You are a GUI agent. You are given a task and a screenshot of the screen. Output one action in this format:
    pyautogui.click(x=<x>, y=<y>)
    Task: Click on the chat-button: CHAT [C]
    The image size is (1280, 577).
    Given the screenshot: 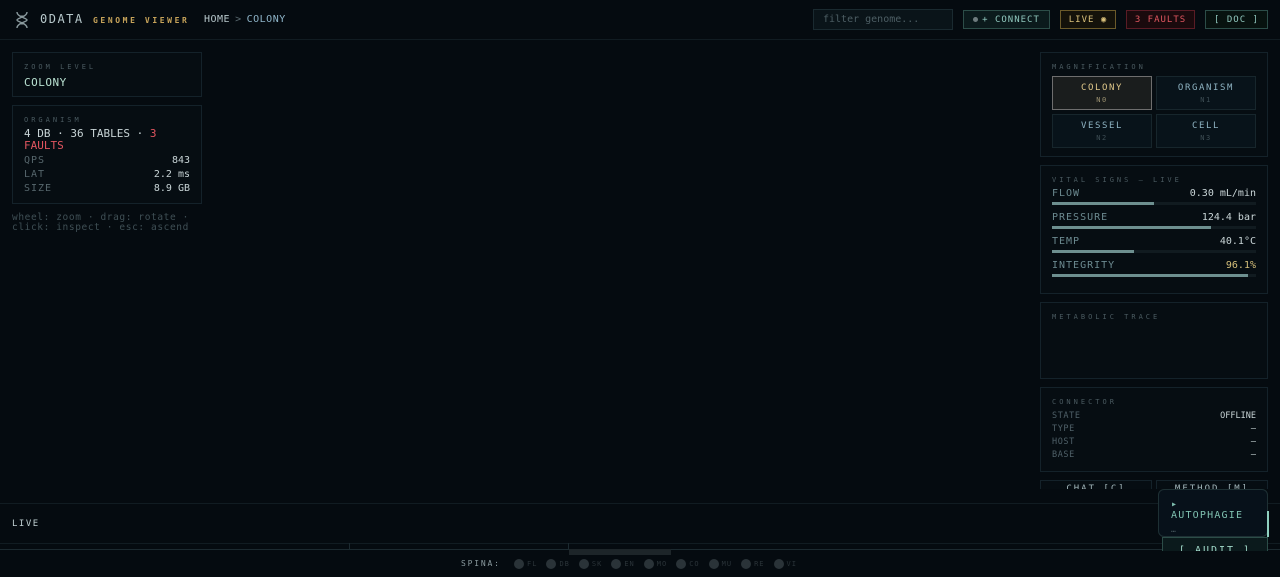 What is the action you would take?
    pyautogui.click(x=1096, y=484)
    